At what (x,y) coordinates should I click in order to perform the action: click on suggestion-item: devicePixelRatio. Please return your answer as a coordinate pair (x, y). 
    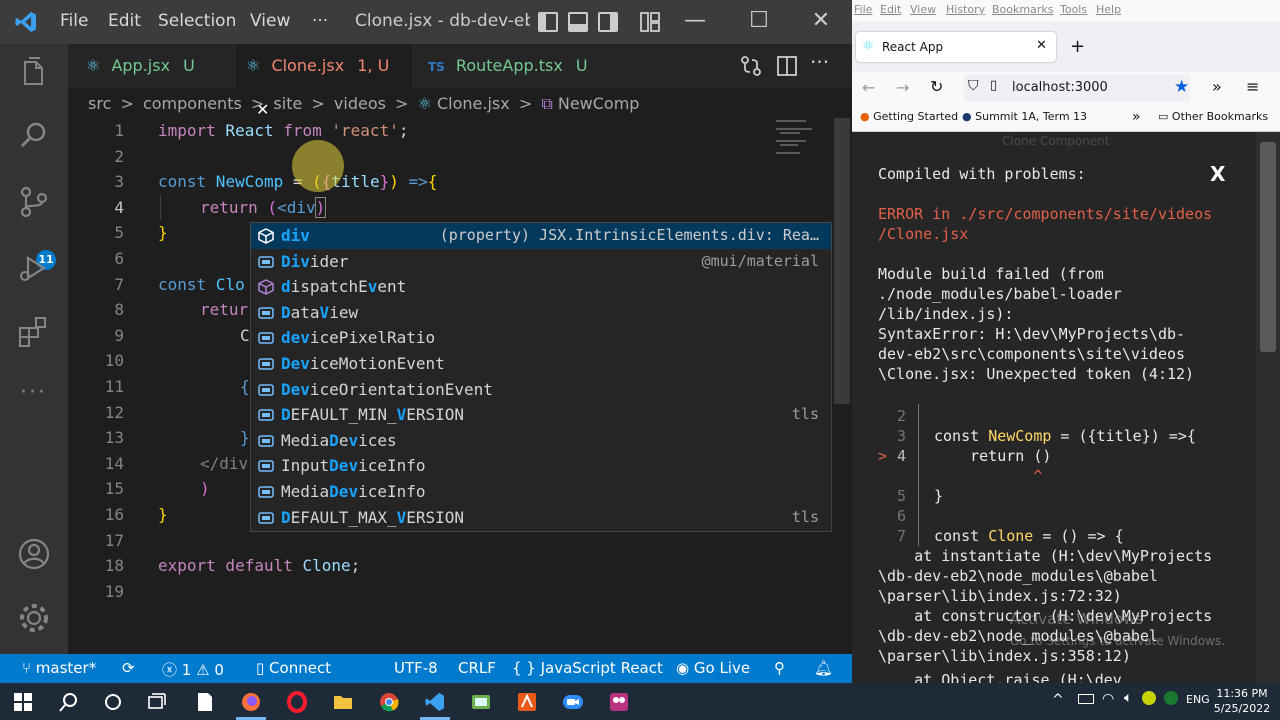
    Looking at the image, I should click on (541, 338).